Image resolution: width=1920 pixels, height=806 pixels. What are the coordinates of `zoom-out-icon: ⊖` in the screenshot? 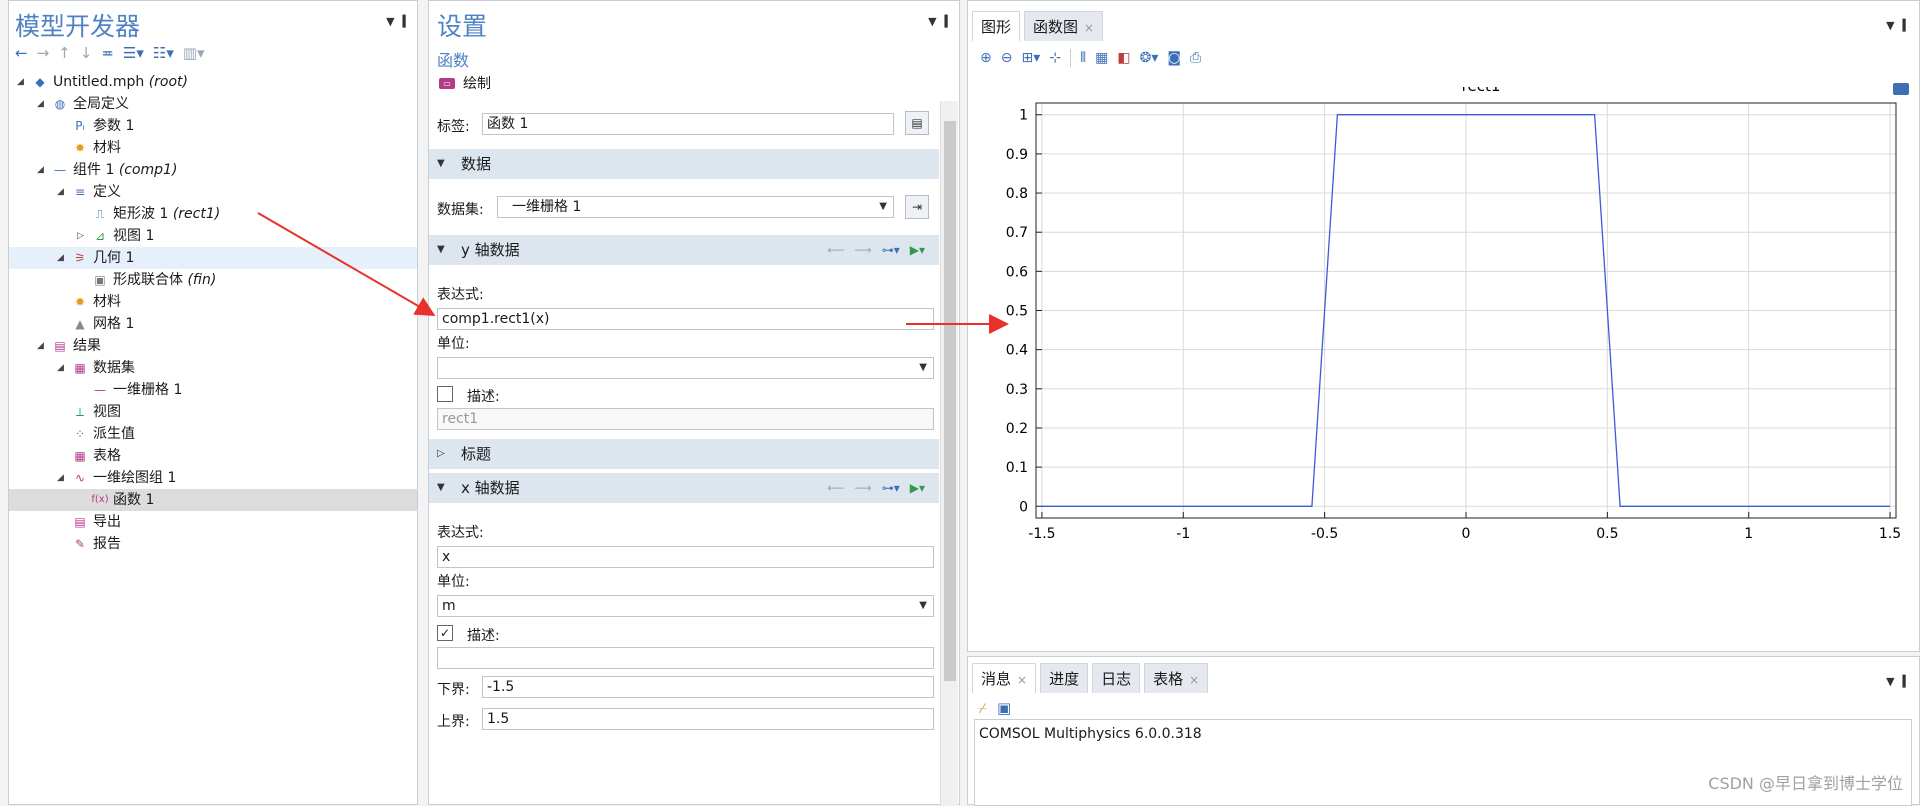 It's located at (1007, 58).